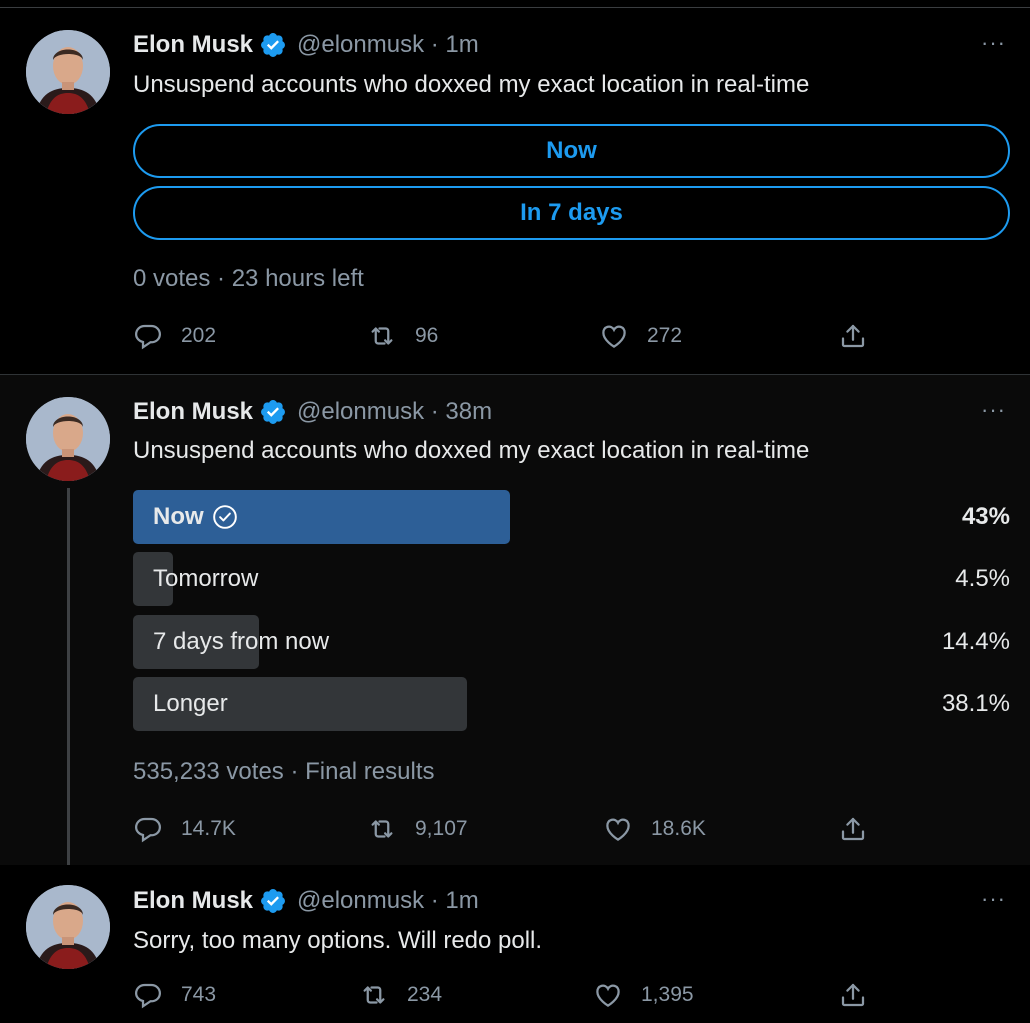 The image size is (1030, 1023). What do you see at coordinates (241, 641) in the screenshot?
I see `poll-result-label: 7 days from now` at bounding box center [241, 641].